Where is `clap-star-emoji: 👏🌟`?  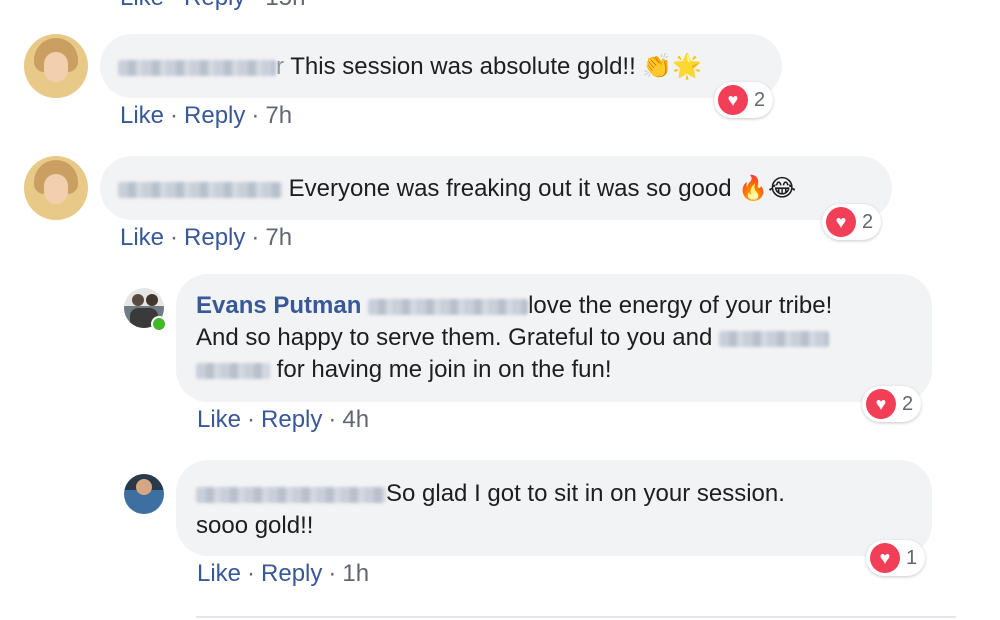
clap-star-emoji: 👏🌟 is located at coordinates (672, 66).